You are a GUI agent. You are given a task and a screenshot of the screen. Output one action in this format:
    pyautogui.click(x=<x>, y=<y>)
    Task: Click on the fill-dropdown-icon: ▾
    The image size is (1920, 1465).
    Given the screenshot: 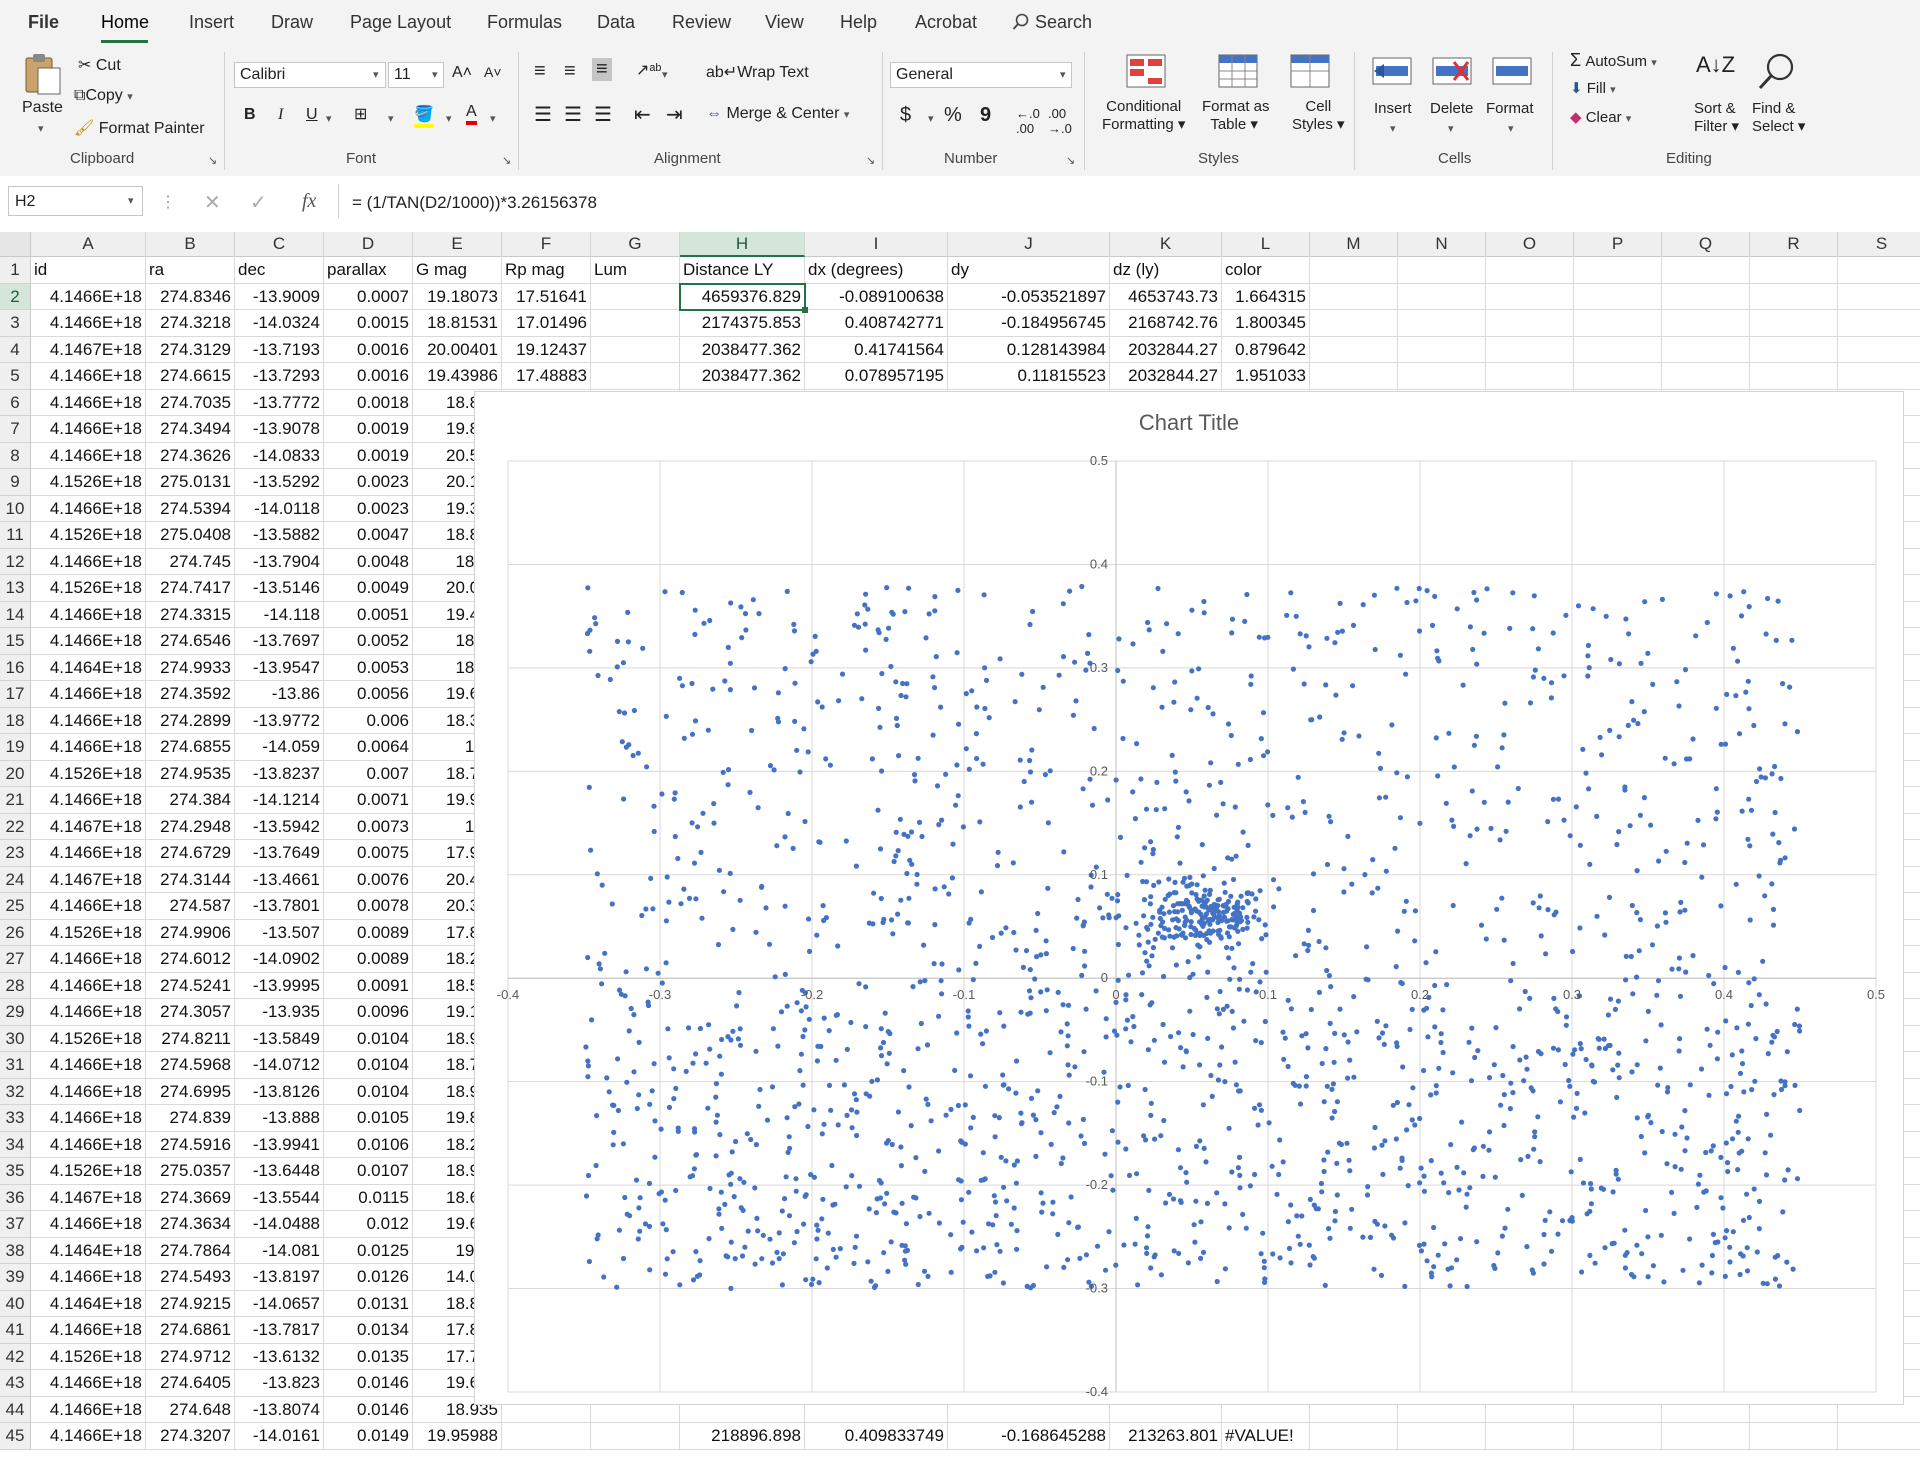 What is the action you would take?
    pyautogui.click(x=1613, y=90)
    